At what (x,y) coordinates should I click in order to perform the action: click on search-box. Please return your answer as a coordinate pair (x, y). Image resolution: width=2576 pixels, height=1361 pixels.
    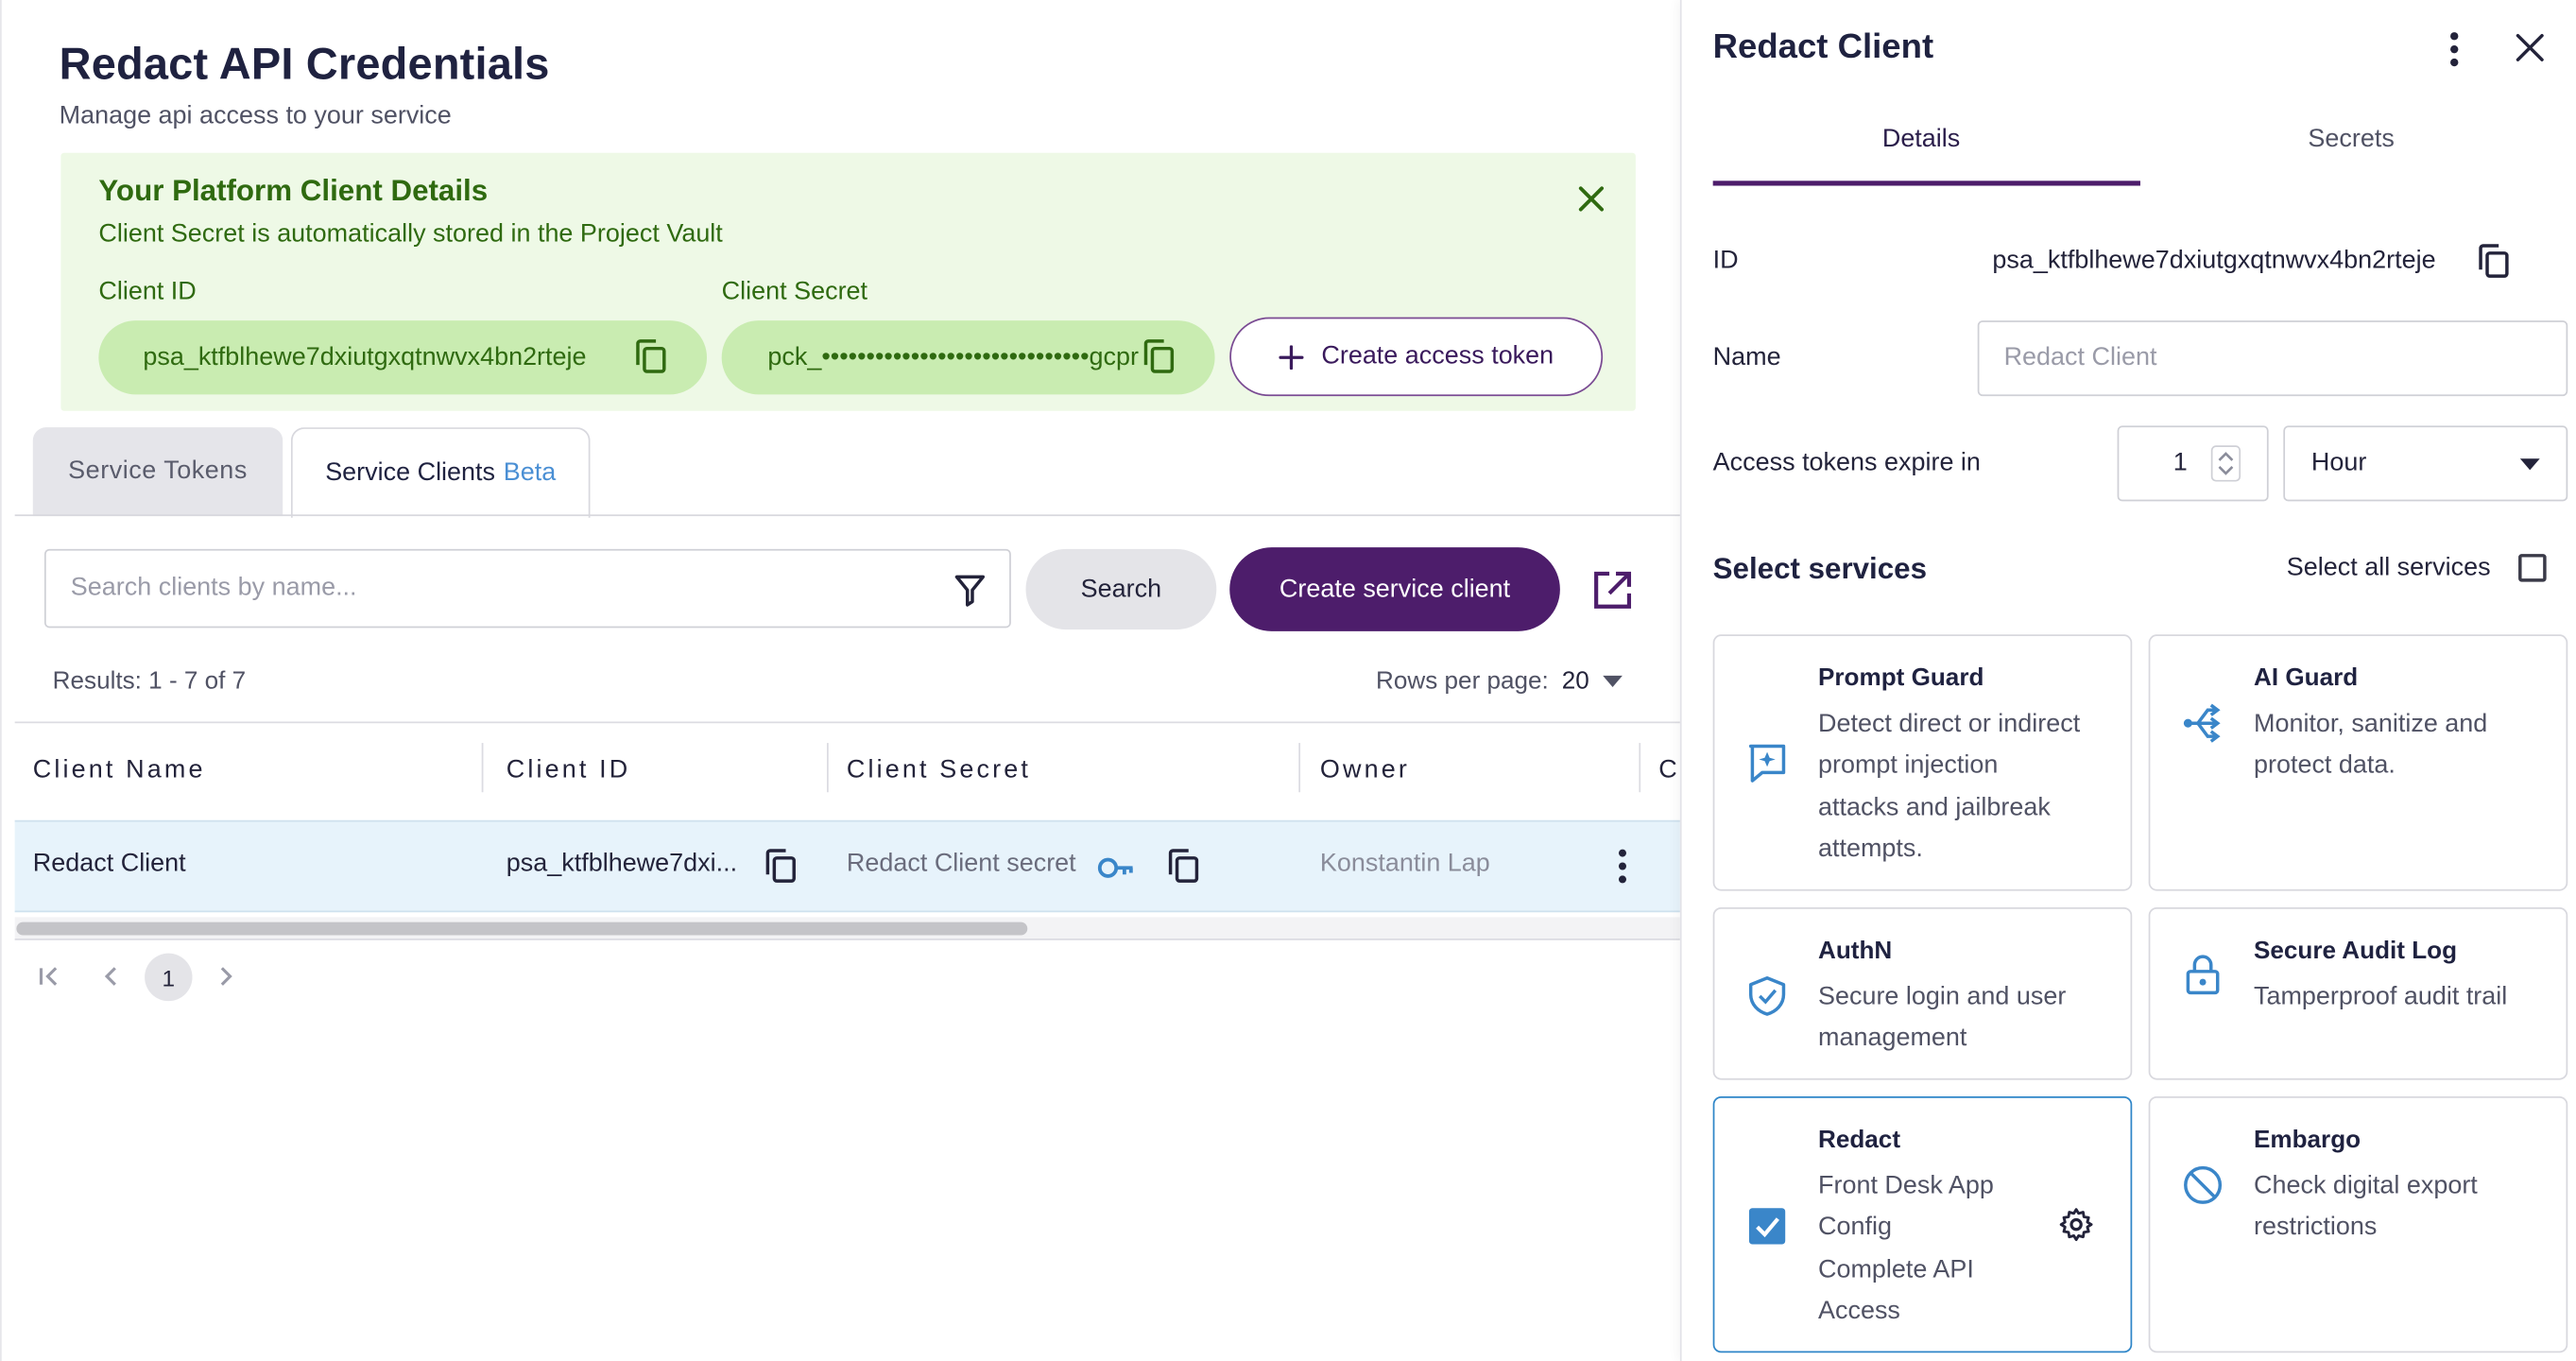
    Looking at the image, I should click on (527, 588).